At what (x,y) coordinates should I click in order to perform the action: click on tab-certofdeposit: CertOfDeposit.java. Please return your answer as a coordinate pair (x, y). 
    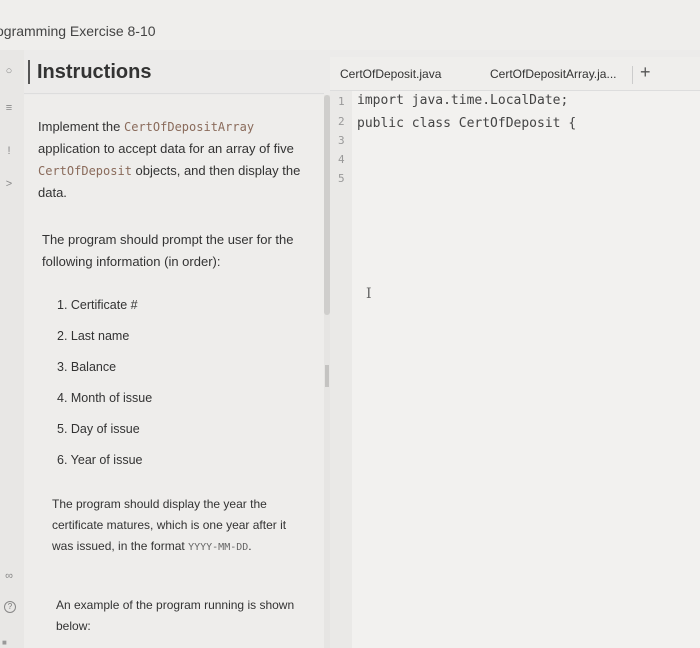
    Looking at the image, I should click on (390, 74).